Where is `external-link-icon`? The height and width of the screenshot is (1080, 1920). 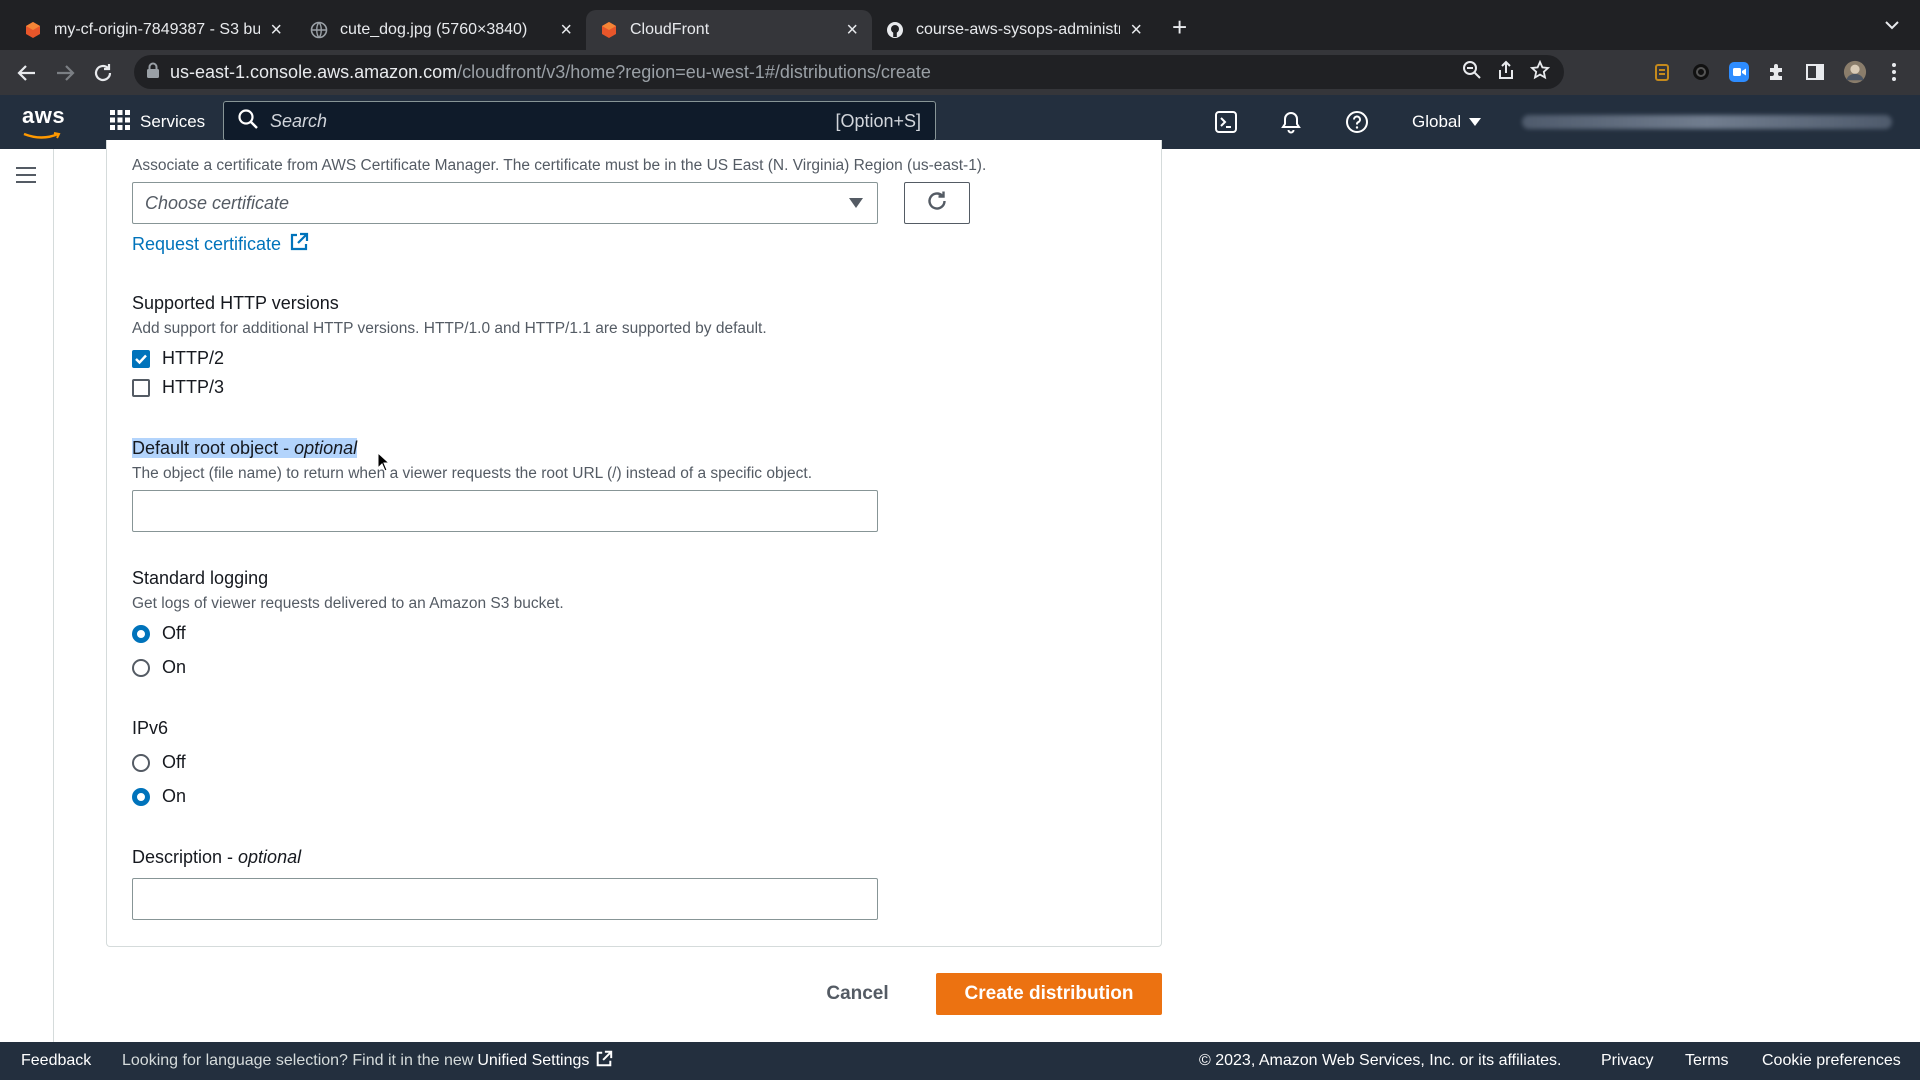
external-link-icon is located at coordinates (299, 244).